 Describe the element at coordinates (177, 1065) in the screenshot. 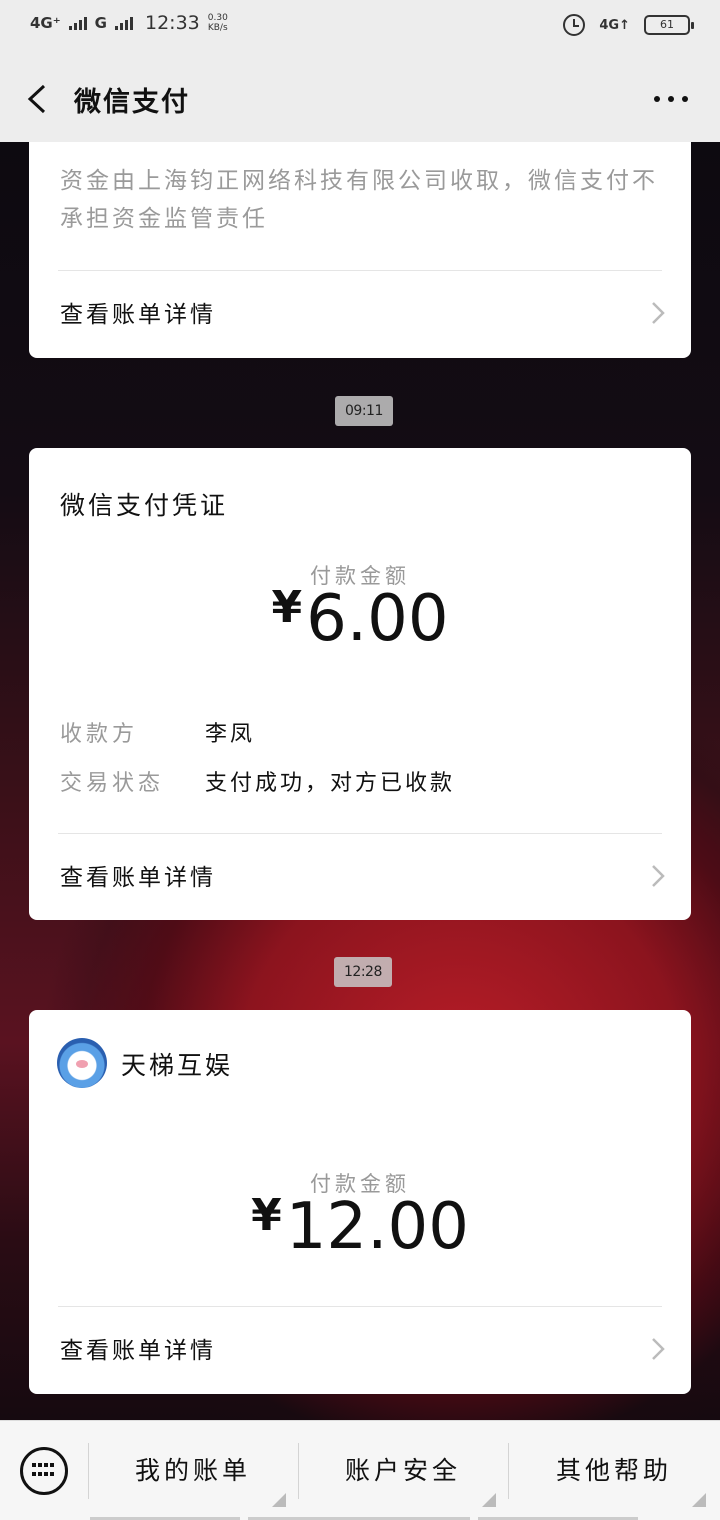

I see `merchant-name: 天梯互娱` at that location.